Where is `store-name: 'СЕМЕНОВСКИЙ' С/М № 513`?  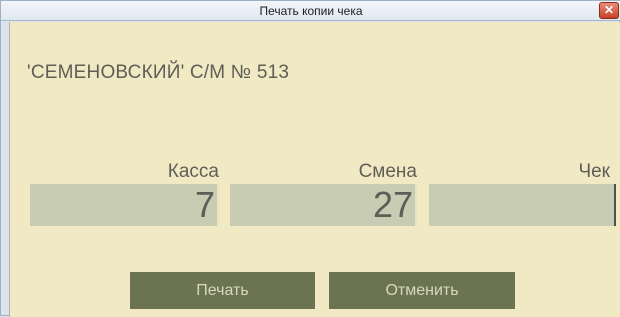
store-name: 'СЕМЕНОВСКИЙ' С/М № 513 is located at coordinates (158, 72).